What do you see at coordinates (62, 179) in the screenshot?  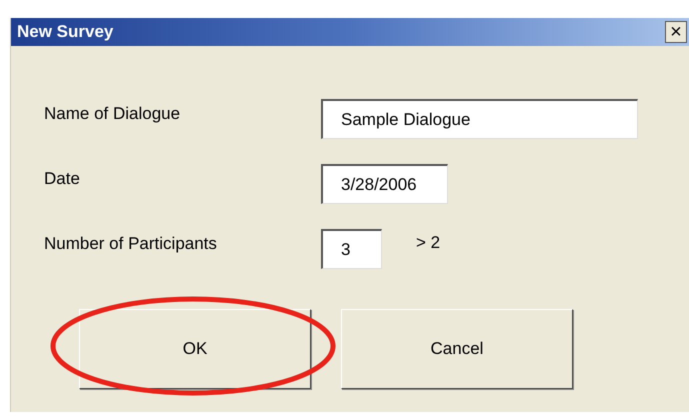 I see `field-label: Date` at bounding box center [62, 179].